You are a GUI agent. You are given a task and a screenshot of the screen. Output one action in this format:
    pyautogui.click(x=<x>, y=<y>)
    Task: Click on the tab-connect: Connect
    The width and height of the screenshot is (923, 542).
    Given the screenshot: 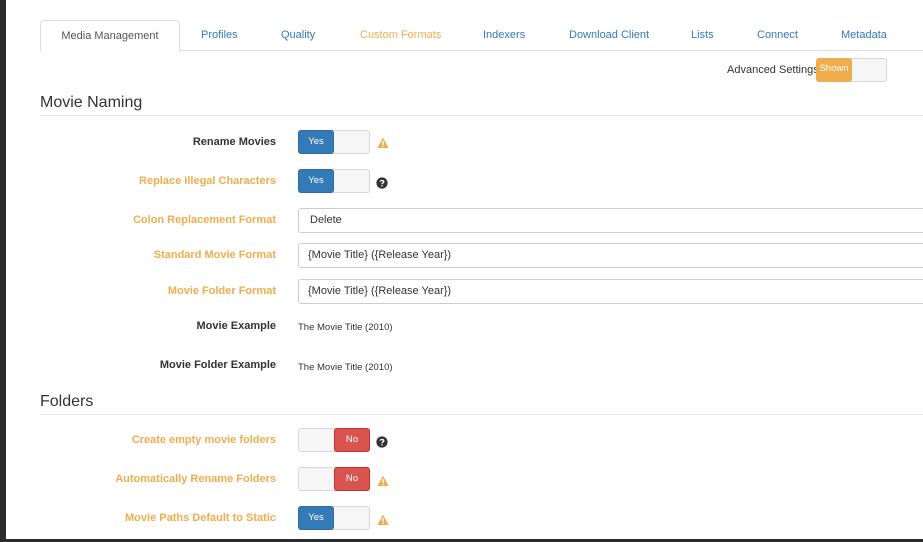 What is the action you would take?
    pyautogui.click(x=777, y=35)
    